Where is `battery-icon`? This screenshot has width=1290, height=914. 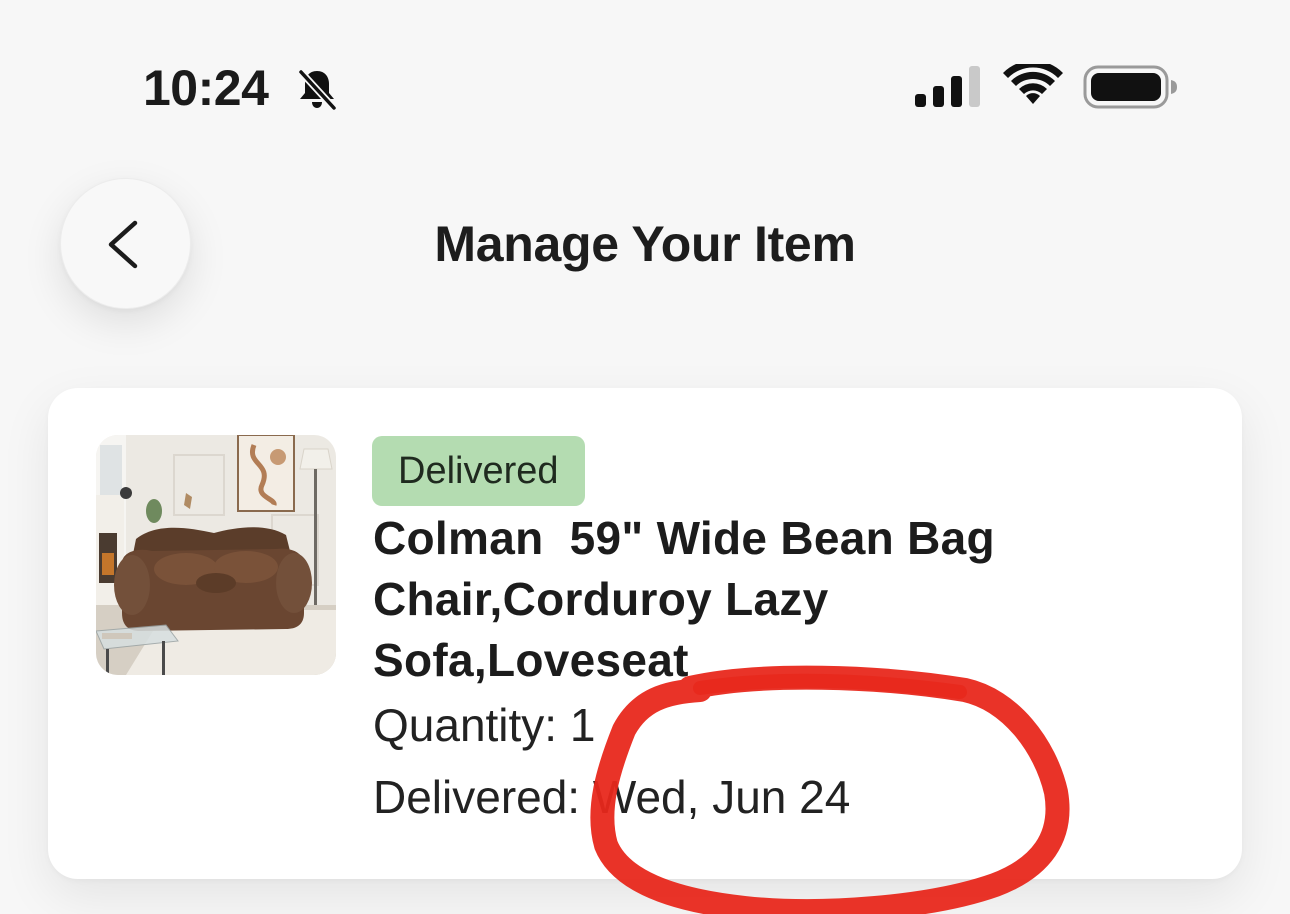 battery-icon is located at coordinates (1130, 87).